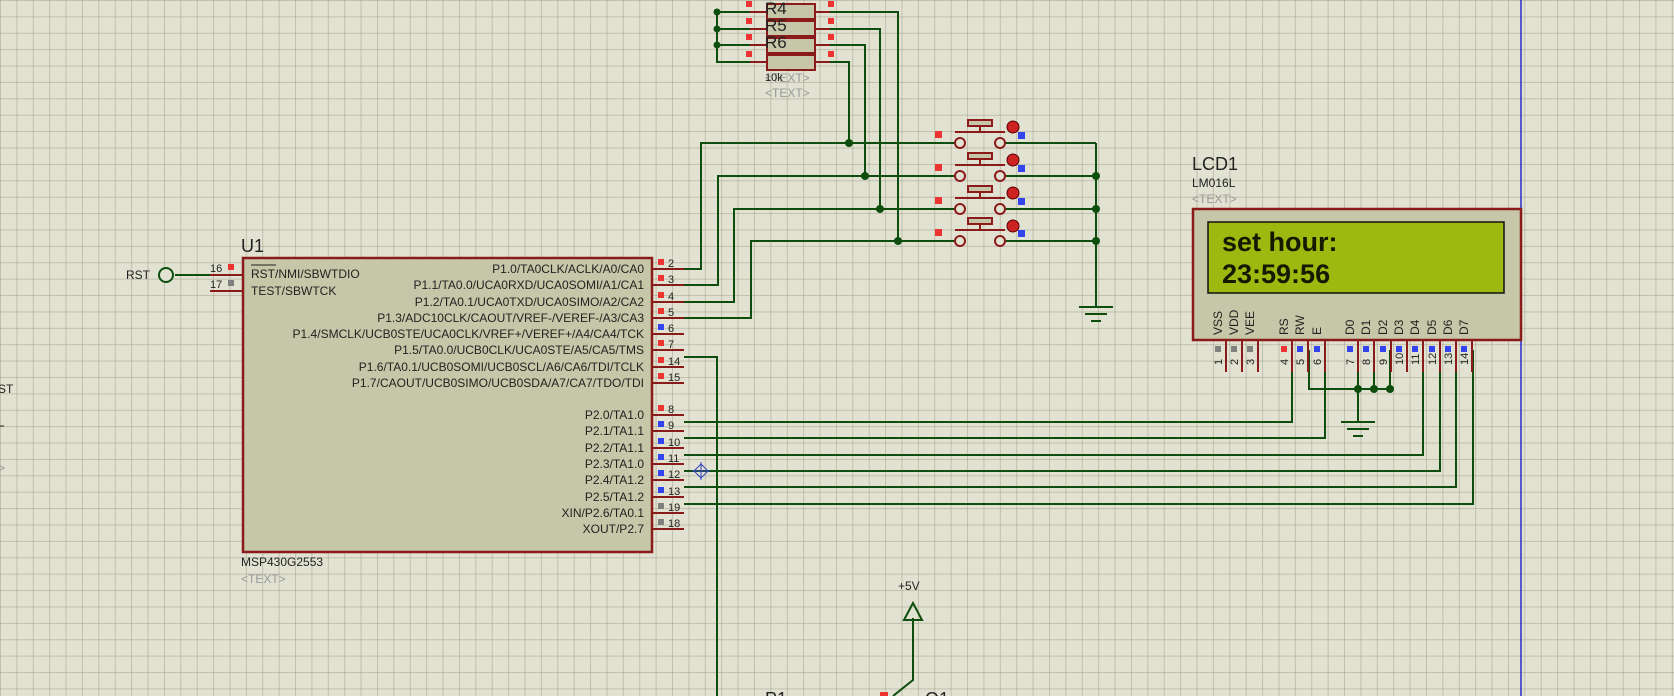  Describe the element at coordinates (1449, 359) in the screenshot. I see `lcd-pin-num: 13` at that location.